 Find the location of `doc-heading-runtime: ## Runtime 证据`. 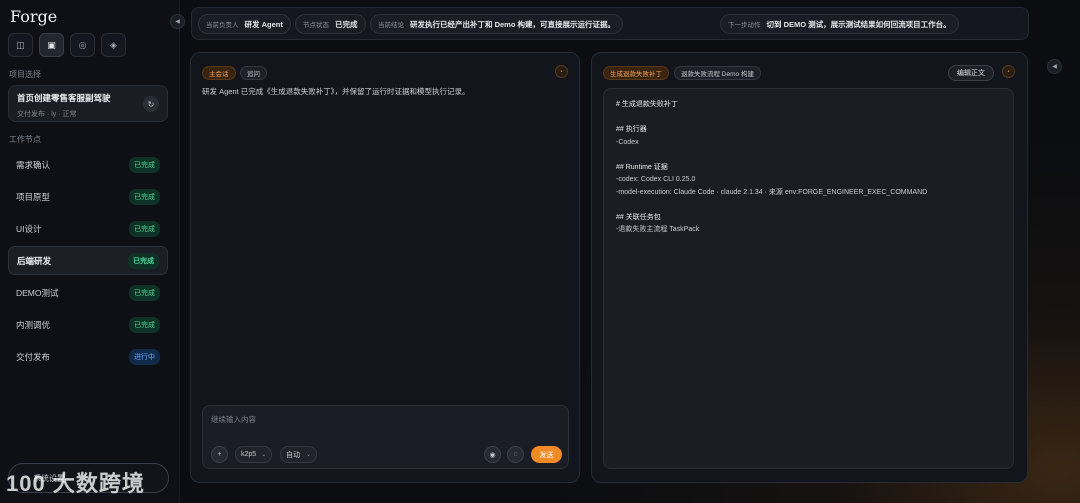

doc-heading-runtime: ## Runtime 证据 is located at coordinates (642, 167).